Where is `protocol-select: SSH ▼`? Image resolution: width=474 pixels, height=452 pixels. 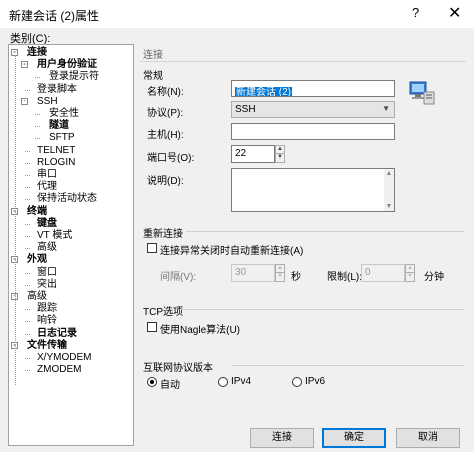
protocol-select: SSH ▼ is located at coordinates (313, 109).